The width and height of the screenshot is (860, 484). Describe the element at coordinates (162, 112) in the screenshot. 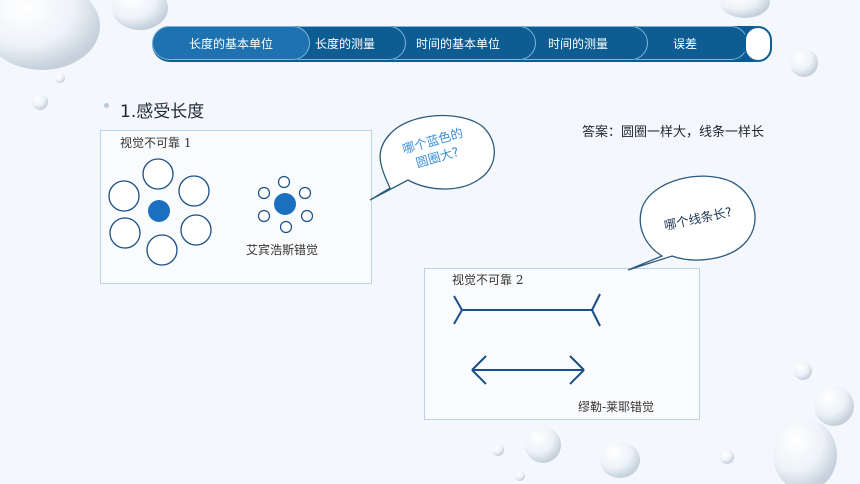

I see `section-title: 1.感受长度` at that location.